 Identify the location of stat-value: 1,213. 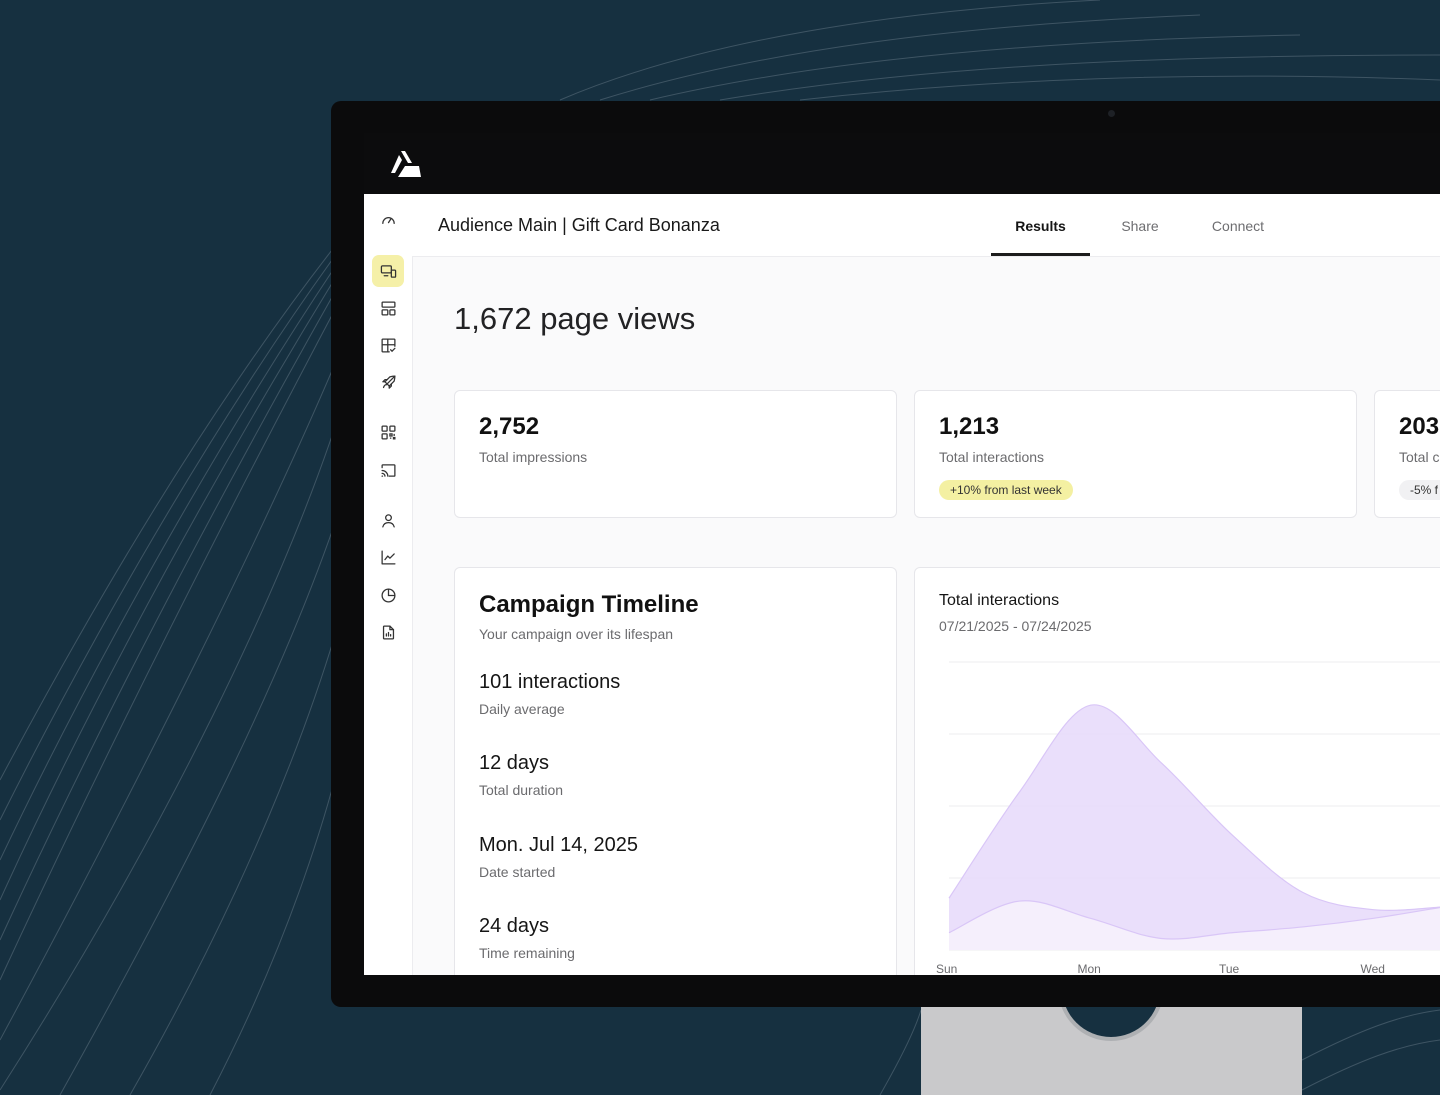
(969, 426).